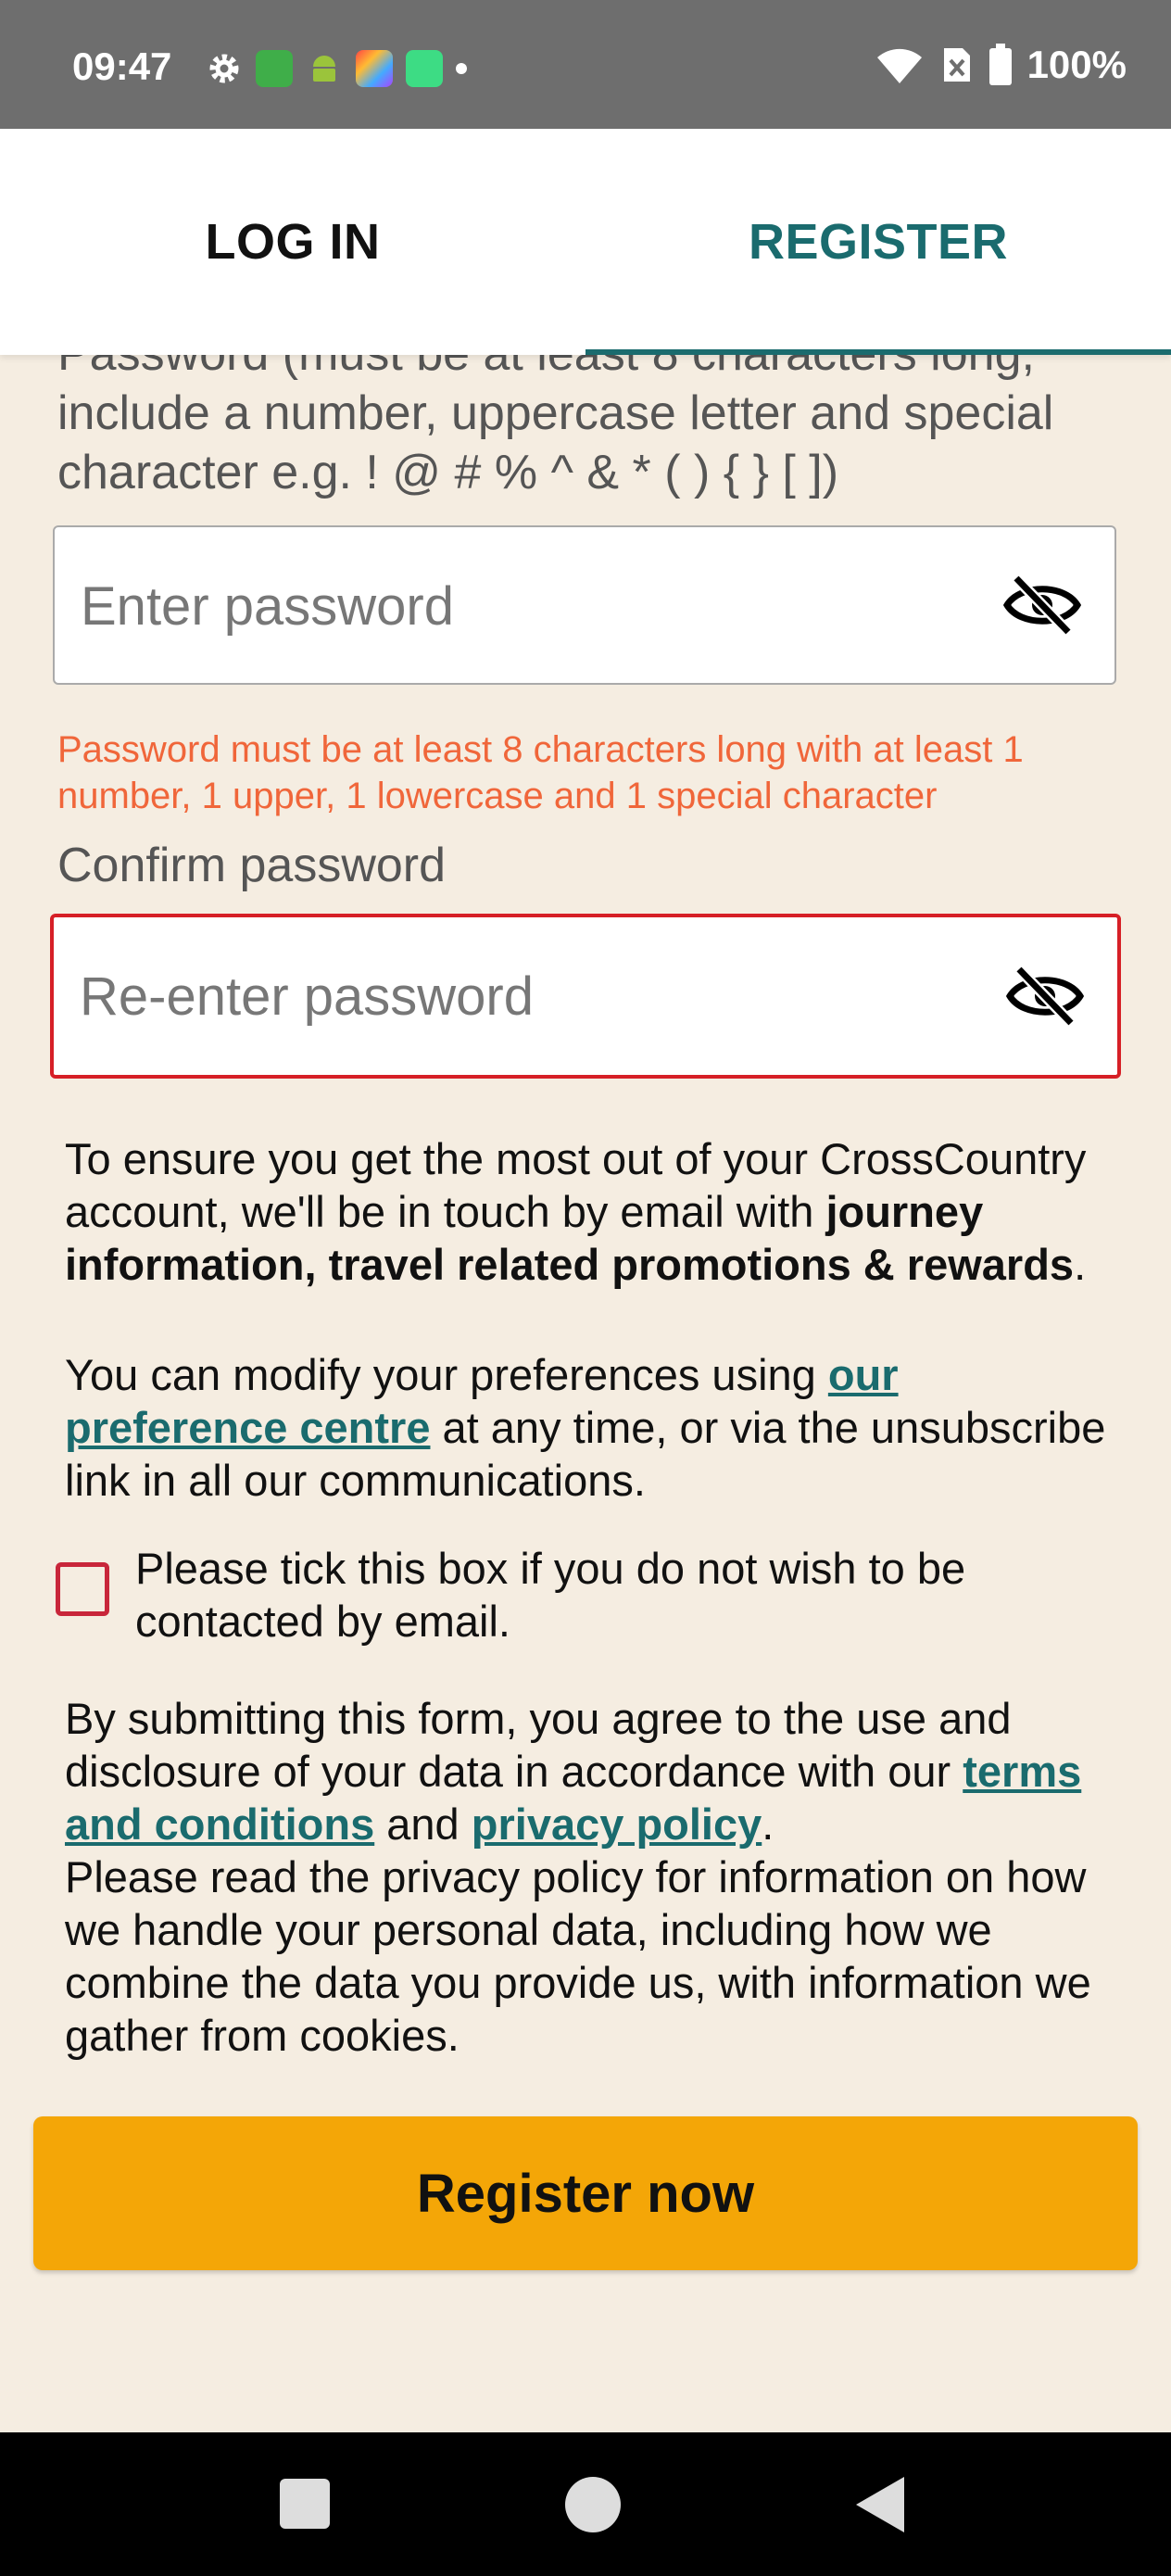 The image size is (1171, 2576). What do you see at coordinates (585, 64) in the screenshot?
I see `status-bar: 09:47 100%` at bounding box center [585, 64].